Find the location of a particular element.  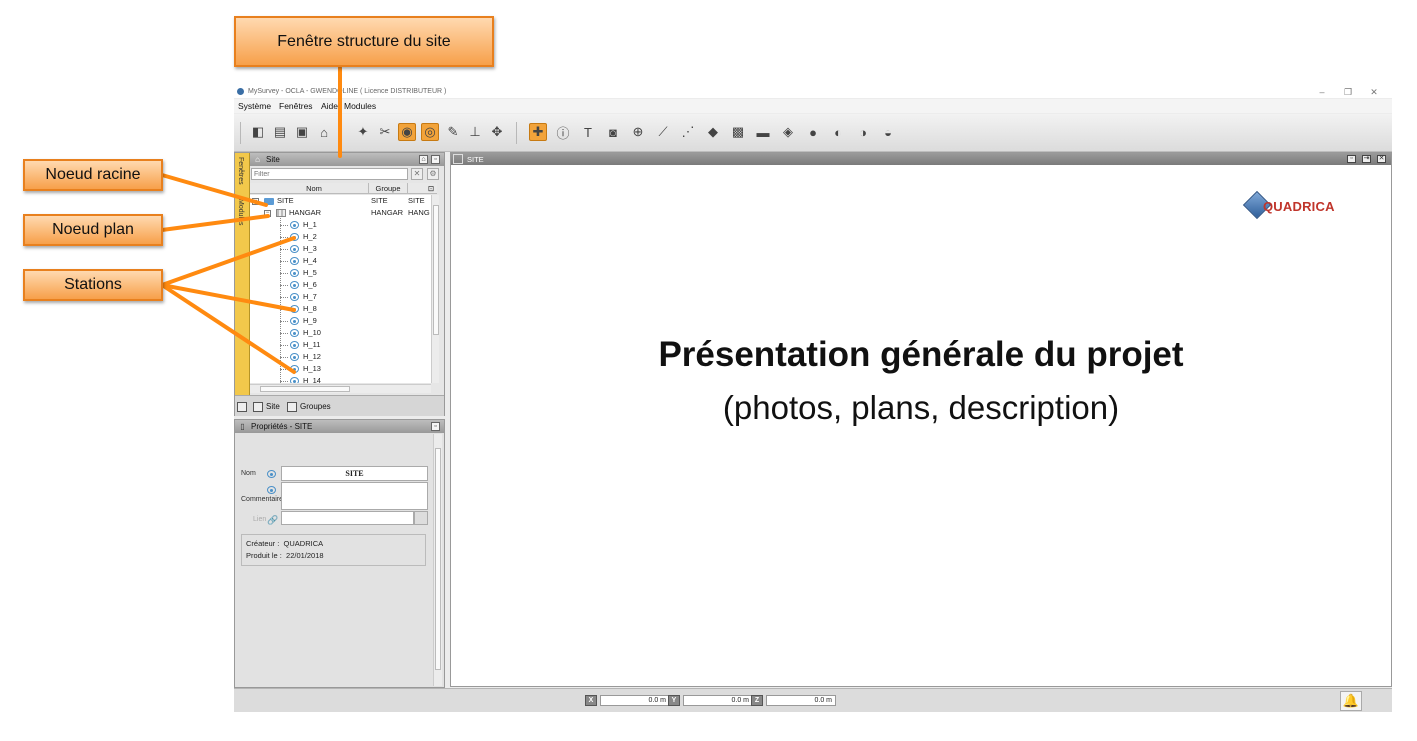

view-maximize-button: ▫ is located at coordinates (1351, 159).